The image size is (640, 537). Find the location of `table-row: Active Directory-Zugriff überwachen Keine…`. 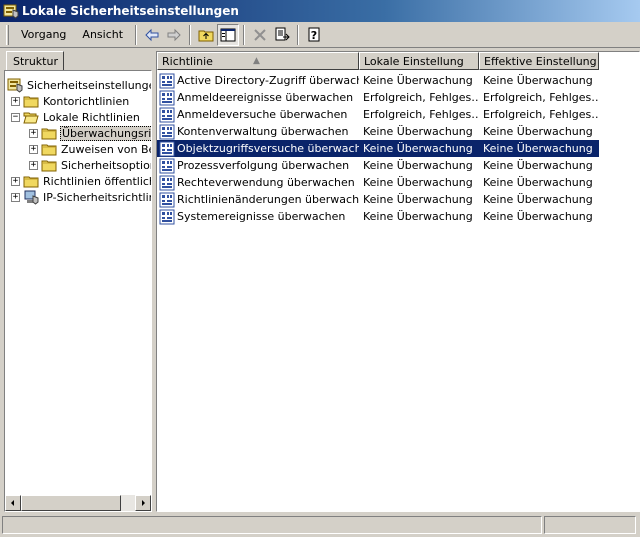

table-row: Active Directory-Zugriff überwachen Keine… is located at coordinates (398, 80).